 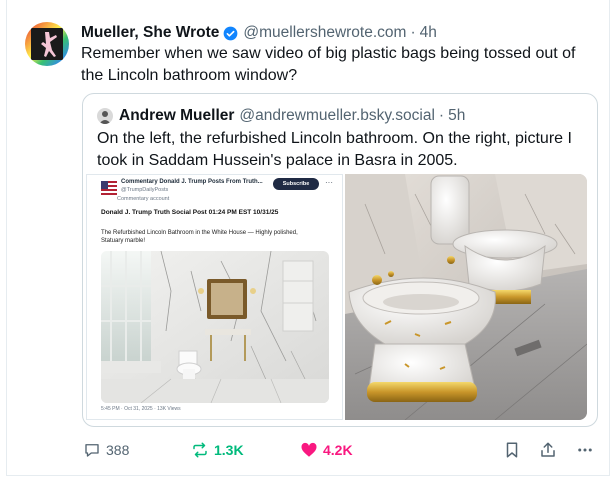 I want to click on author-name: Mueller, She Wrote, so click(x=150, y=33).